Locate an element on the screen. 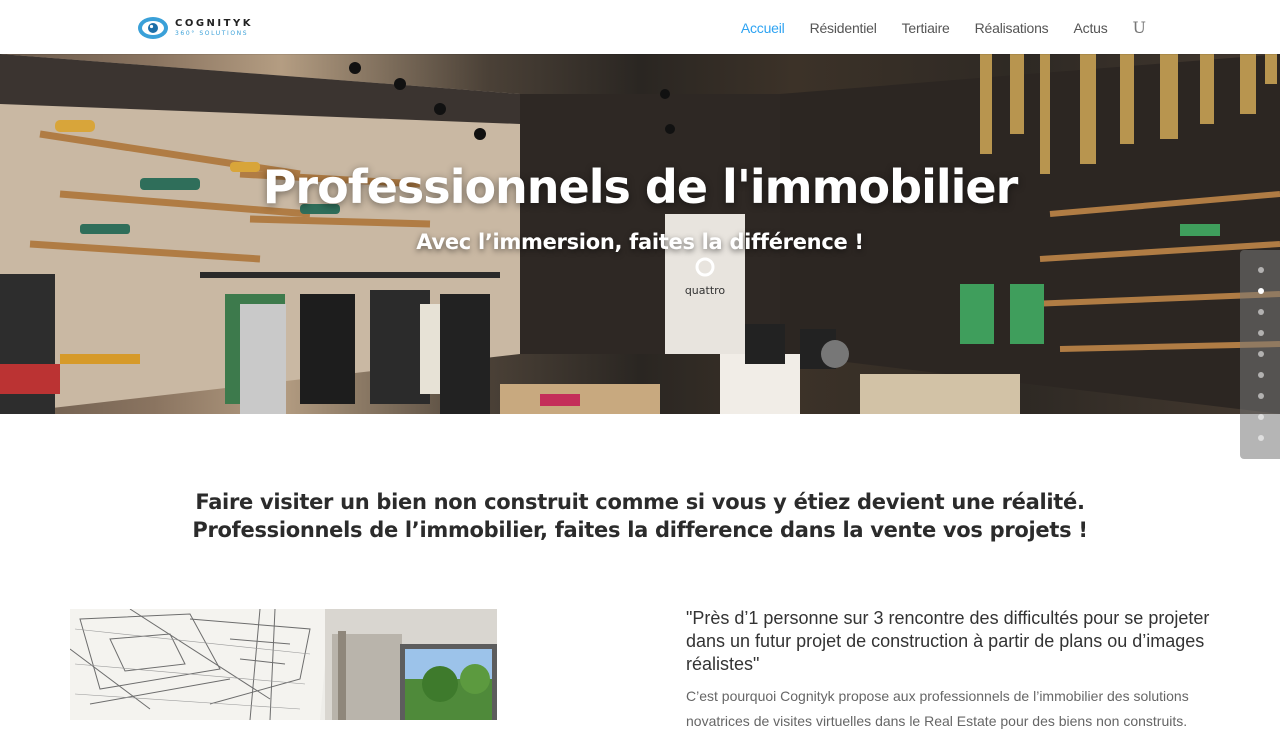  nav-item-residentiel: Résidentiel is located at coordinates (843, 28).